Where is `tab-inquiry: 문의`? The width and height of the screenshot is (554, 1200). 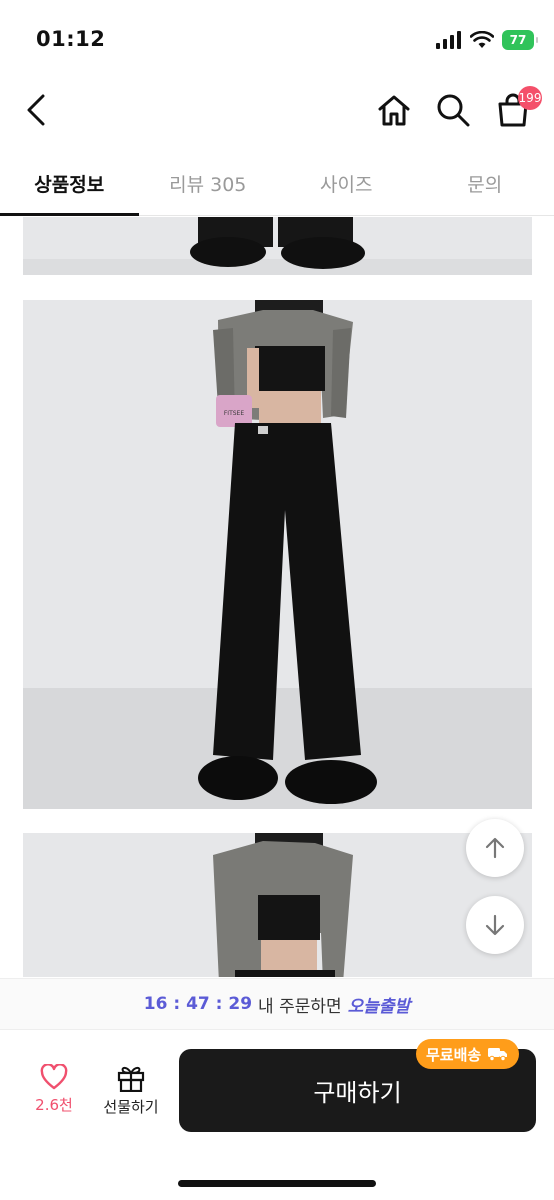 tab-inquiry: 문의 is located at coordinates (485, 183).